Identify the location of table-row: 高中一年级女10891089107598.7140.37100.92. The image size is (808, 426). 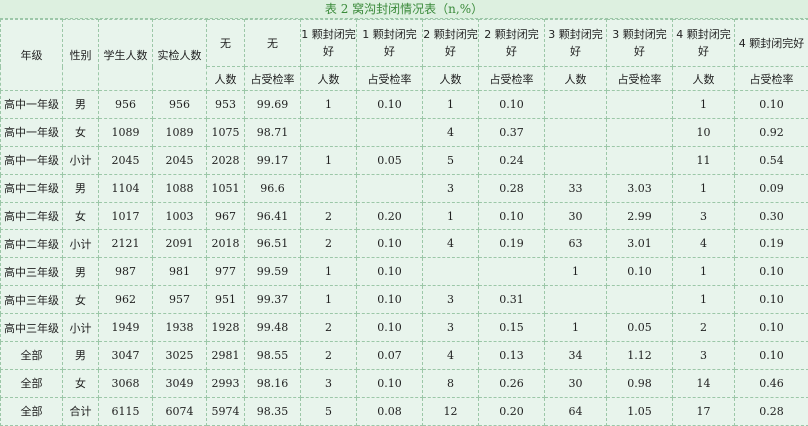
(404, 132).